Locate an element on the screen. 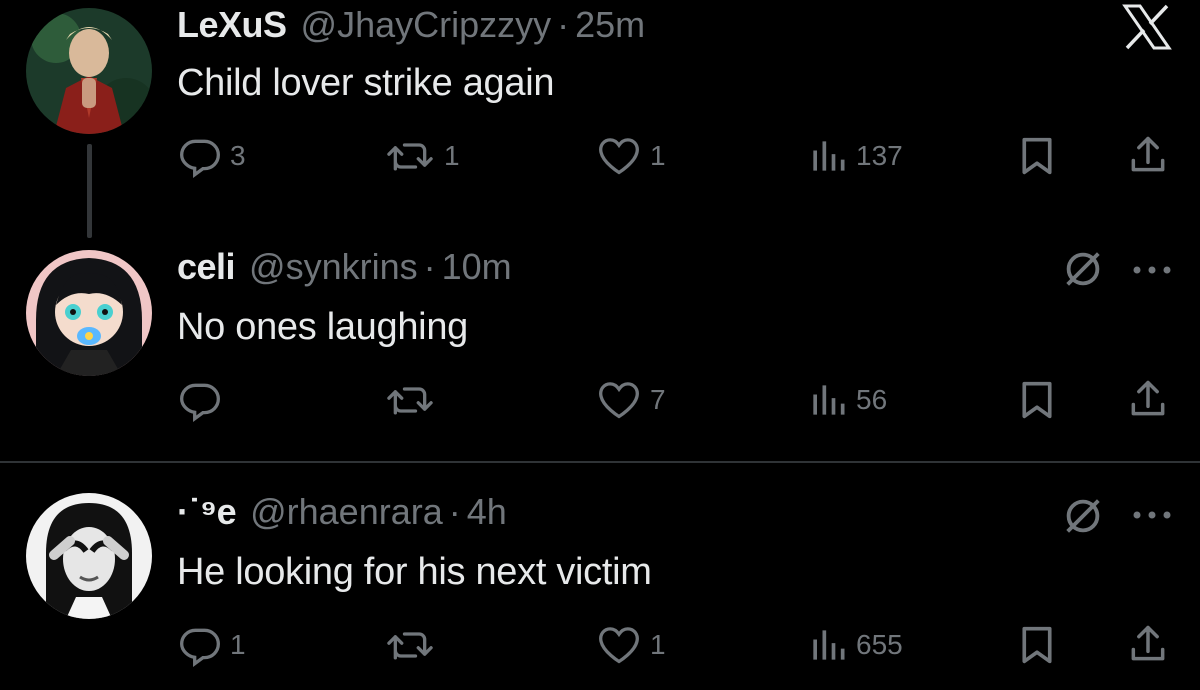 This screenshot has width=1200, height=690. tweet-header: LeXuS @JhayCripzzyy · 25m is located at coordinates (411, 29).